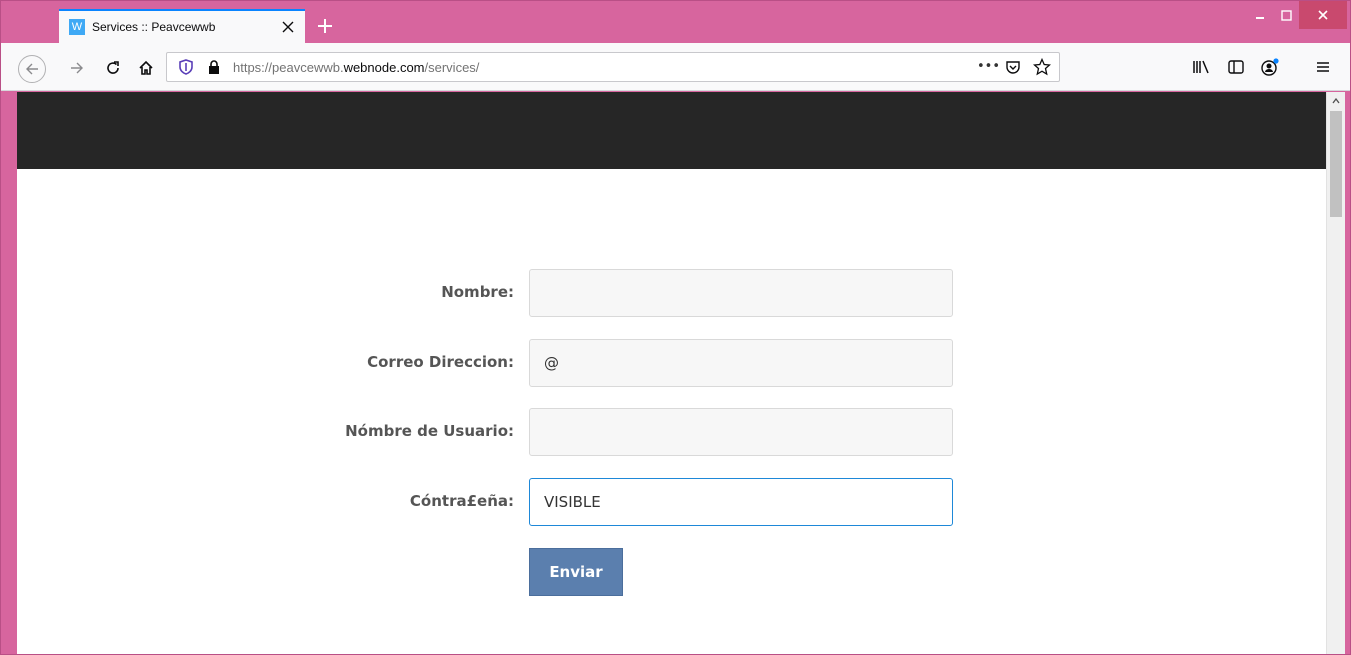 The height and width of the screenshot is (655, 1351). What do you see at coordinates (741, 502) in the screenshot?
I see `contrasena-input` at bounding box center [741, 502].